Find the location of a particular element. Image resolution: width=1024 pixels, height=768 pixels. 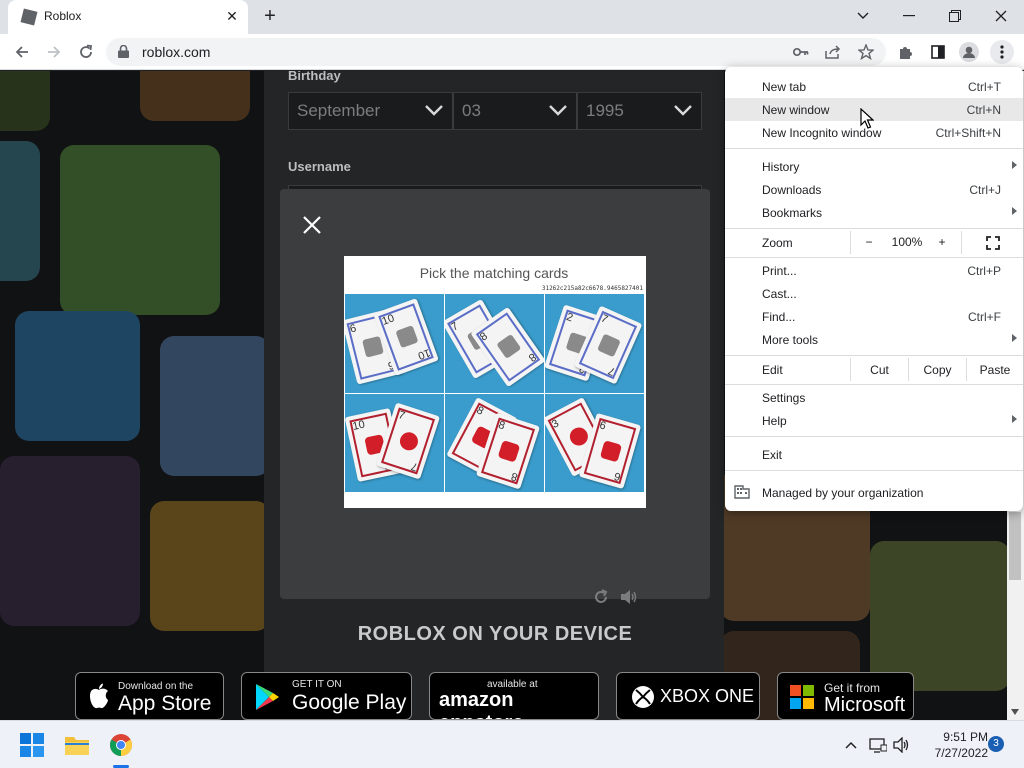

captcha-cell: 2277 is located at coordinates (594, 343).